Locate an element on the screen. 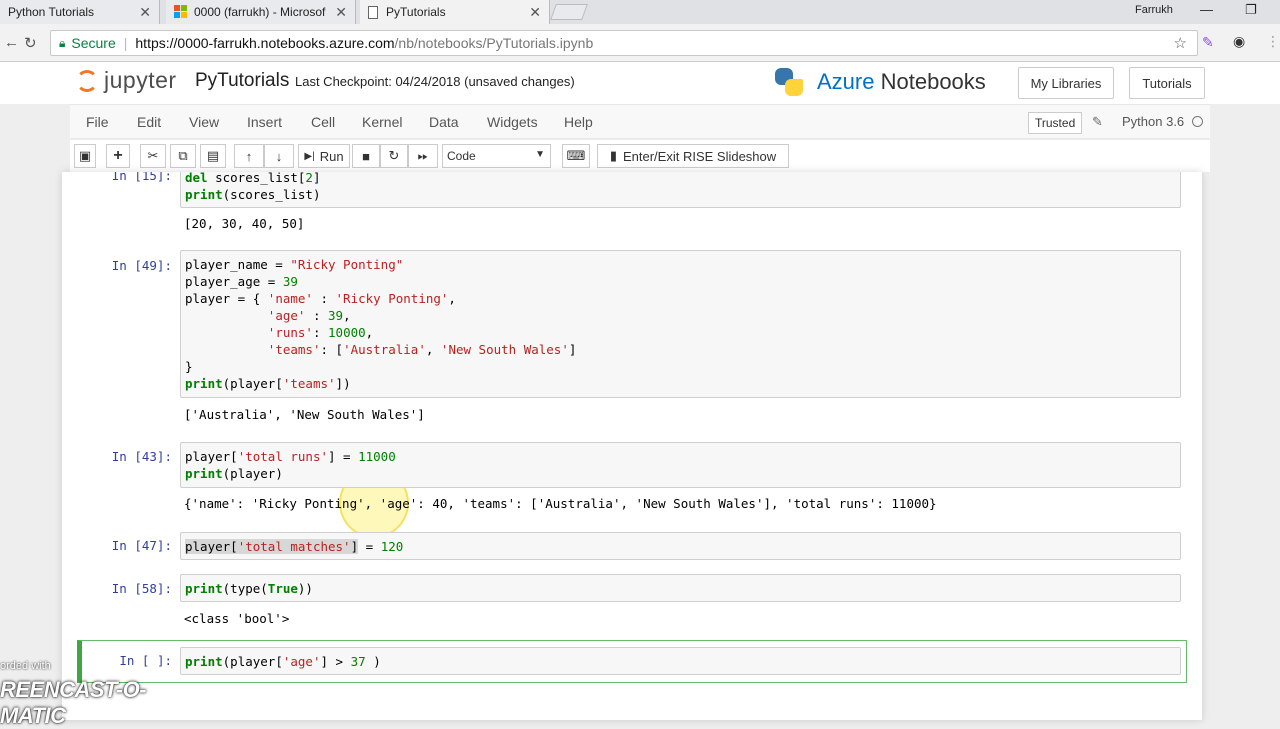 The height and width of the screenshot is (729, 1280). keyboard-icon: ⌨ is located at coordinates (576, 156).